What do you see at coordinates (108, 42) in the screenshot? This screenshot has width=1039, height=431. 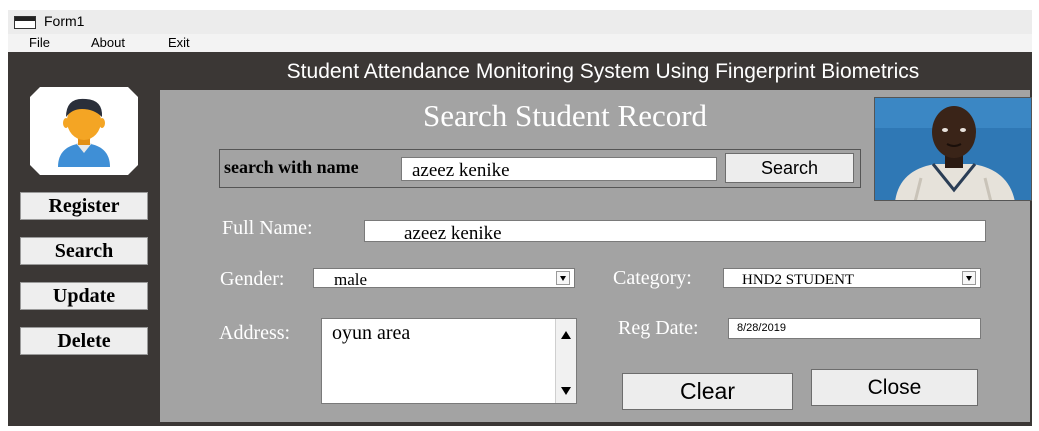 I see `menu-about: About` at bounding box center [108, 42].